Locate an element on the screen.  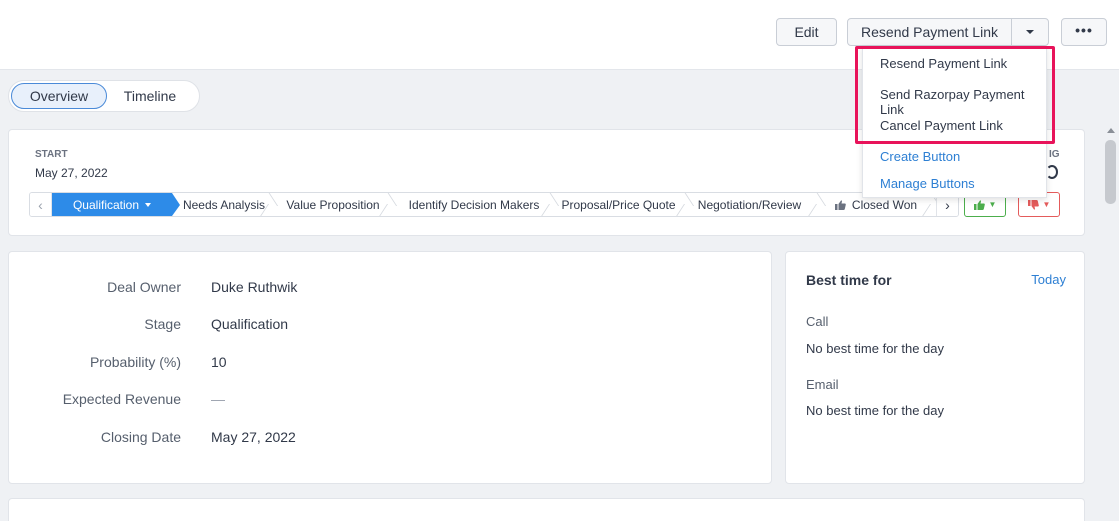
closing-label-fragment: IG is located at coordinates (1054, 154).